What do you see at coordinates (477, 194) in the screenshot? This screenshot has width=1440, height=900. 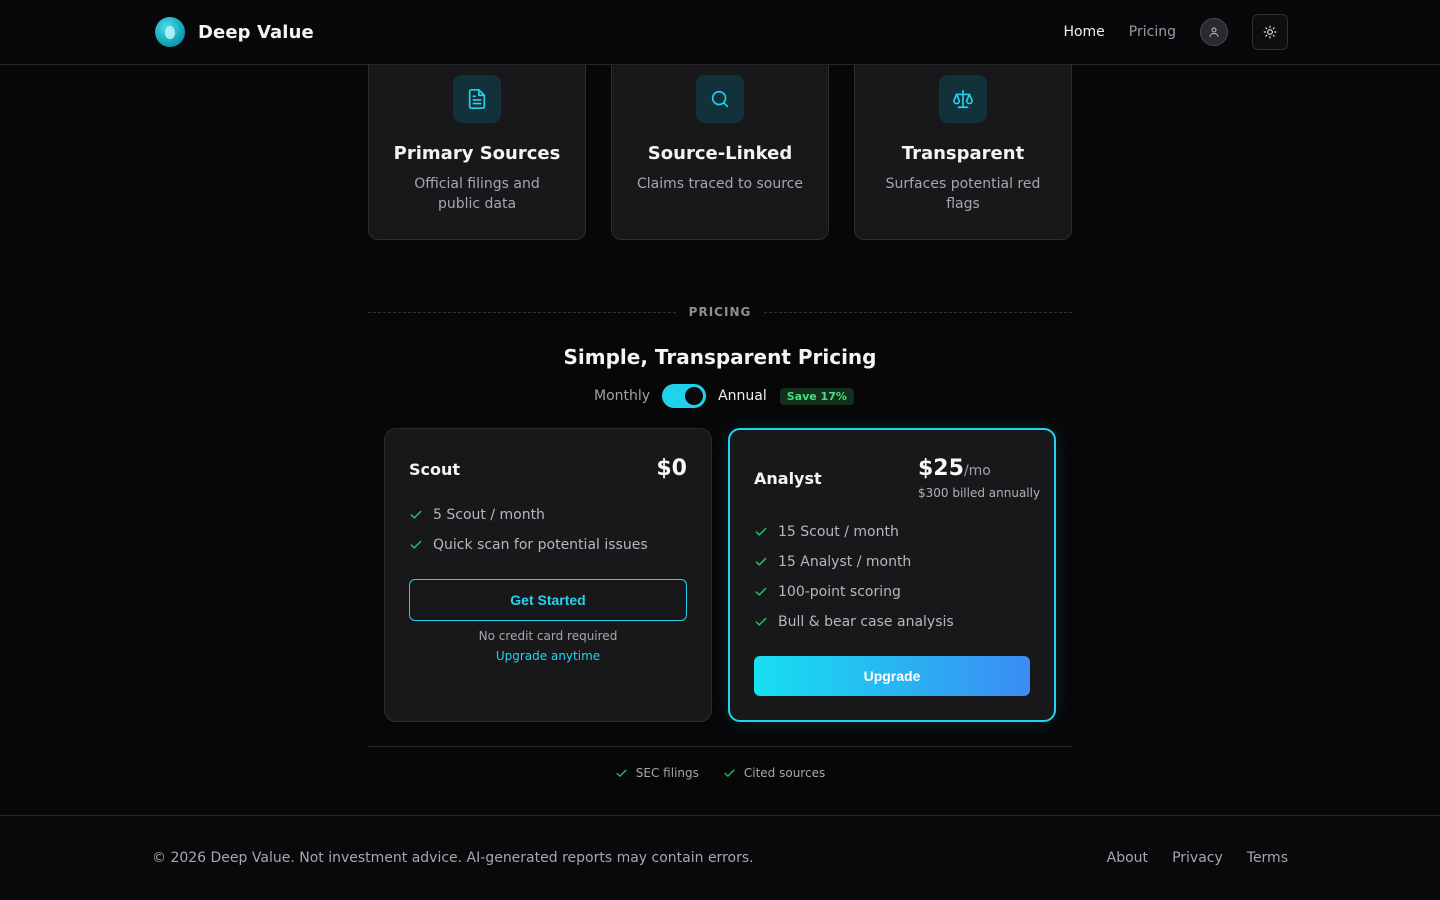 I see `feature-description: Official filings and public data` at bounding box center [477, 194].